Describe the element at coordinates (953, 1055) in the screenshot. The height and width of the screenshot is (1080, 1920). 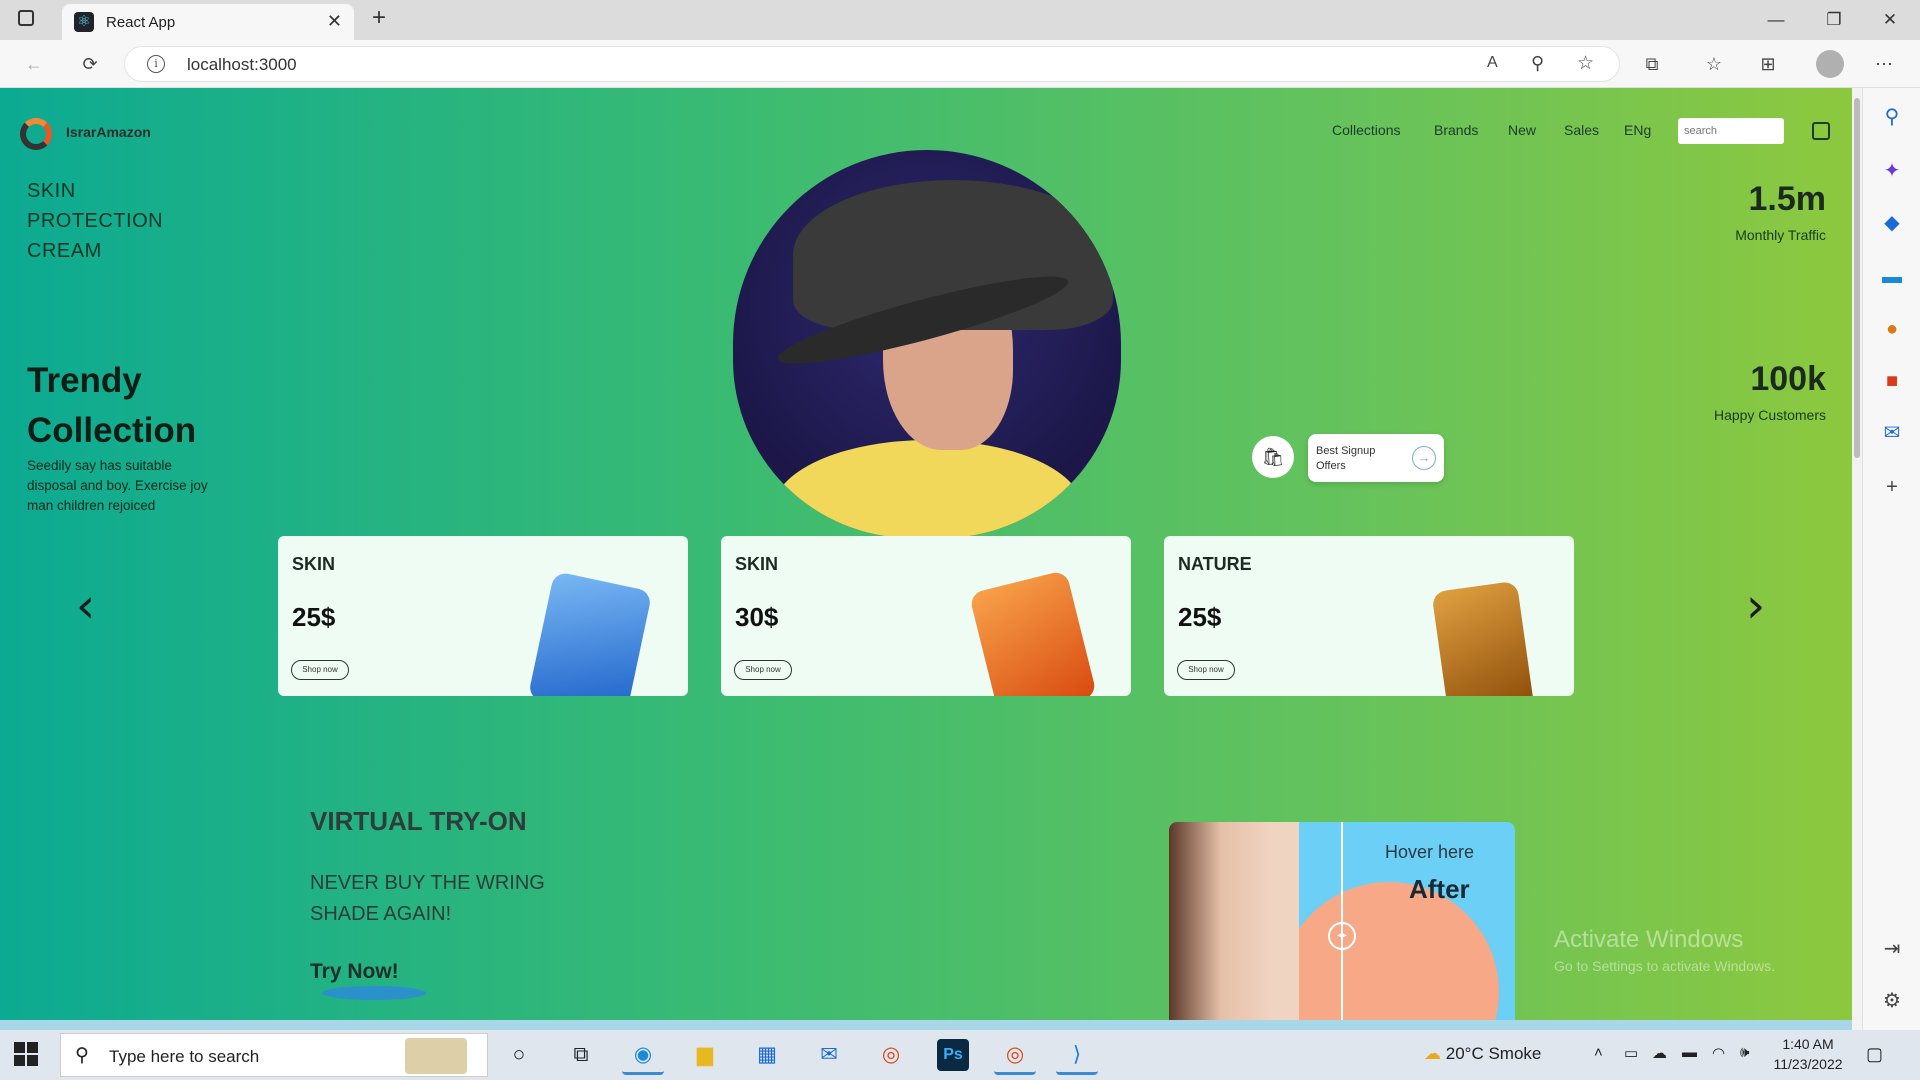
I see `photoshop-icon: Ps` at that location.